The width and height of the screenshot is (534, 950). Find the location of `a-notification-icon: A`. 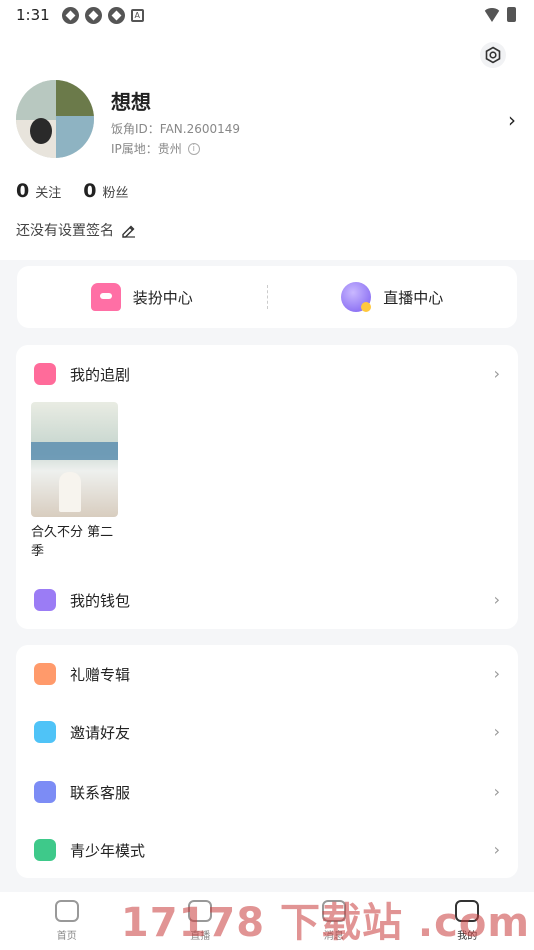

a-notification-icon: A is located at coordinates (137, 15).